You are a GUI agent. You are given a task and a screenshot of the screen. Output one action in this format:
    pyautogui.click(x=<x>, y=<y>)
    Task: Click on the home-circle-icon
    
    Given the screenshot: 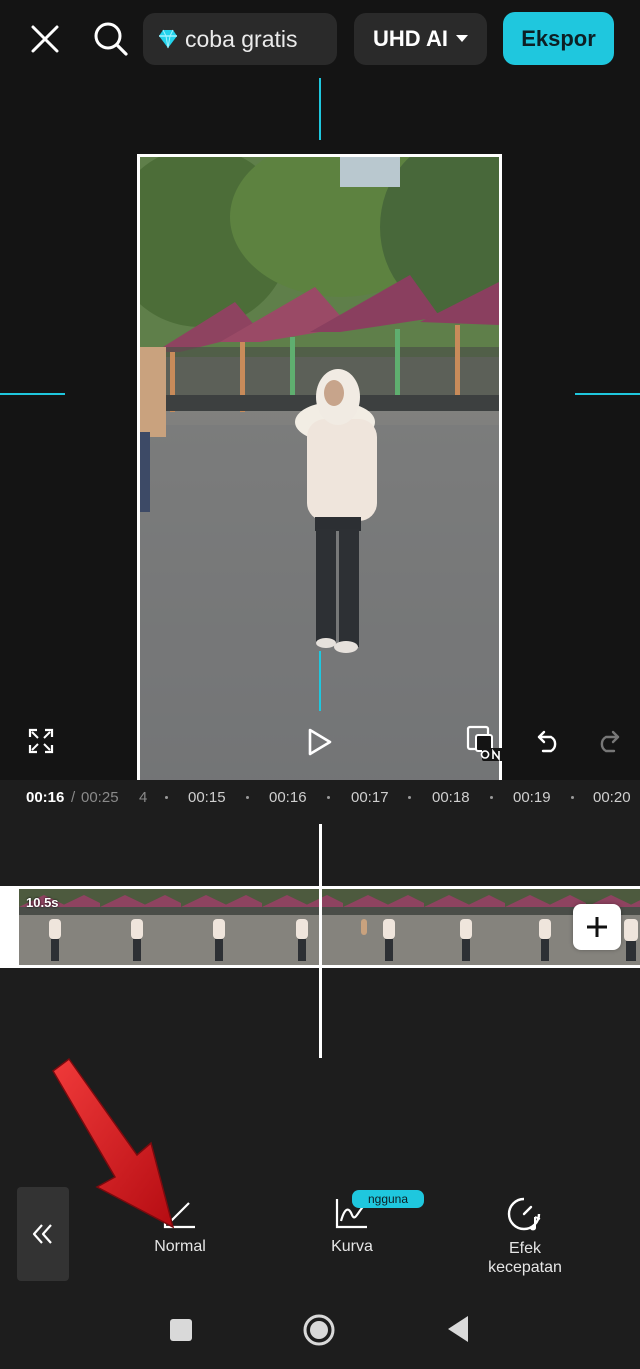 What is the action you would take?
    pyautogui.click(x=319, y=1330)
    